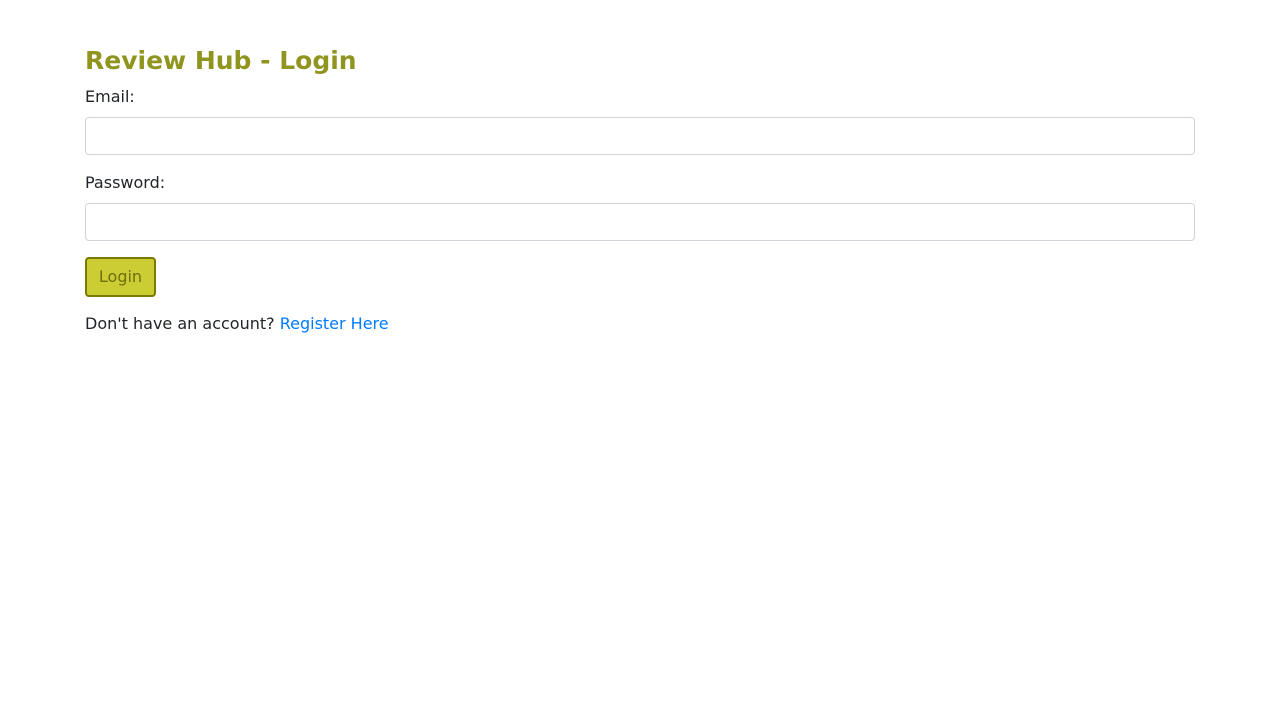 Image resolution: width=1280 pixels, height=720 pixels. I want to click on login-button: Login, so click(120, 277).